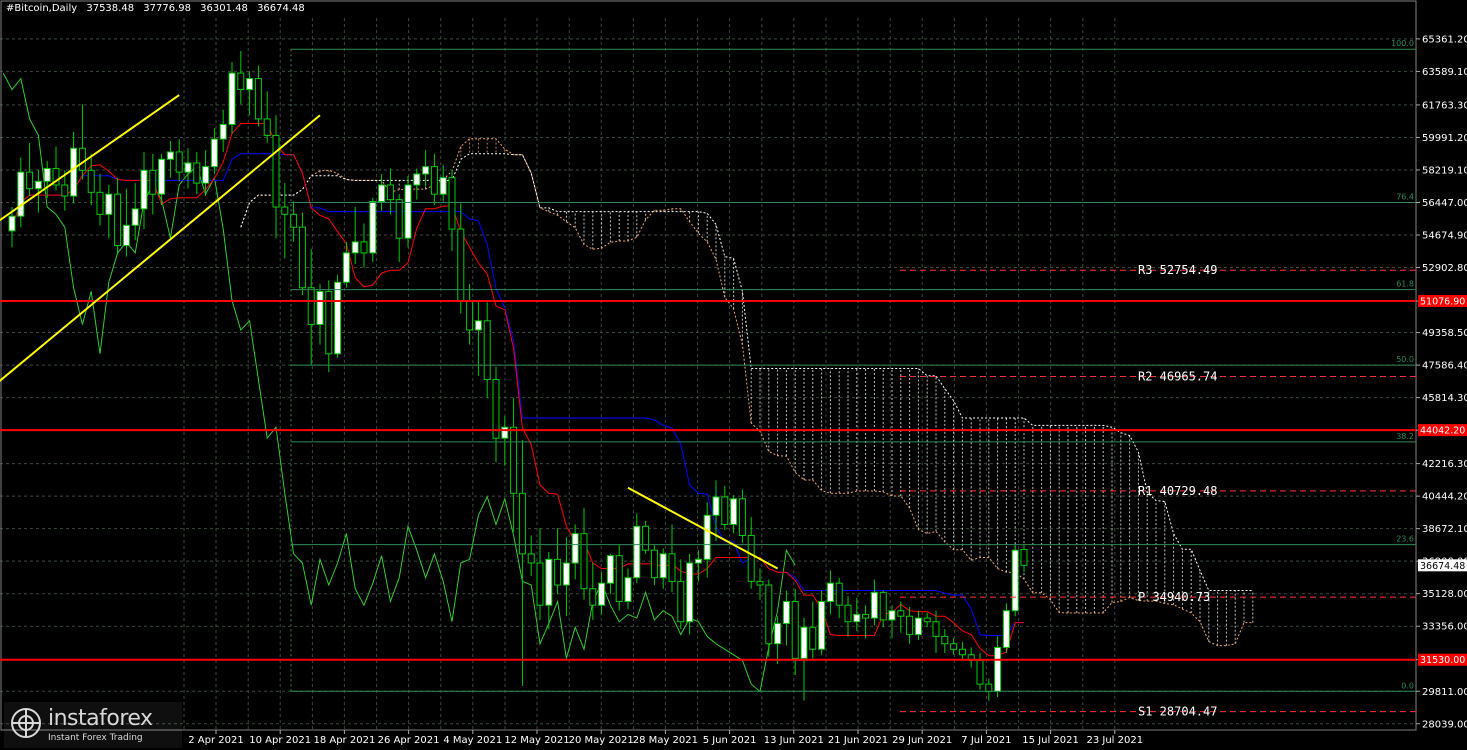  What do you see at coordinates (167, 8) in the screenshot?
I see `high-value: 37776.98` at bounding box center [167, 8].